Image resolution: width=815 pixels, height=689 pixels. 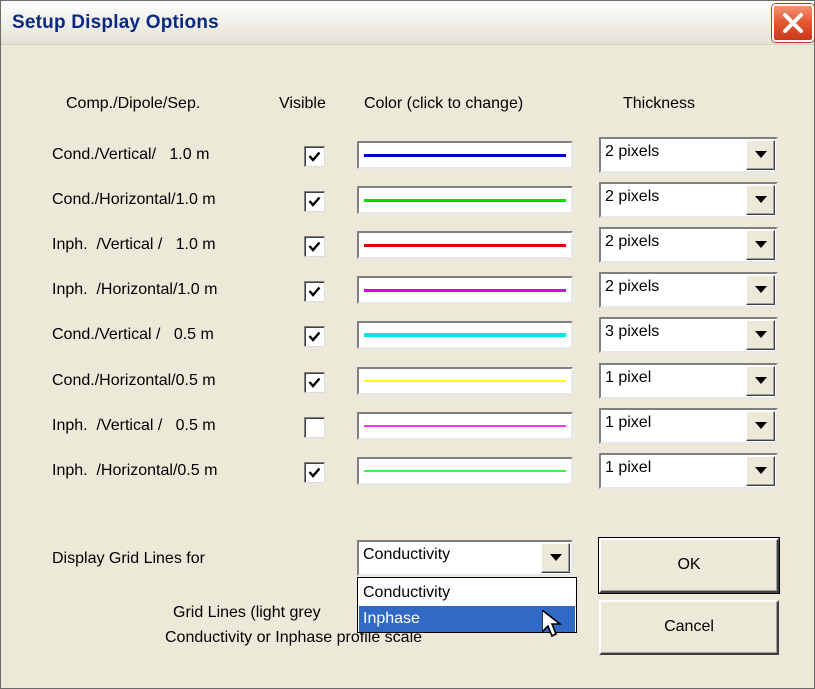 I want to click on grid-lines-dropdown-button, so click(x=555, y=558).